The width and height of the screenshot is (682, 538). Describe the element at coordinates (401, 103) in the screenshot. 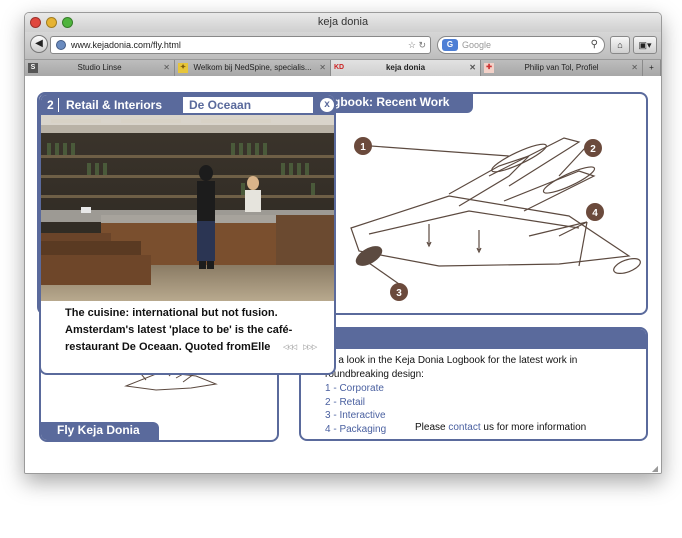

I see `logbook-title: gbook: Recent Work` at that location.